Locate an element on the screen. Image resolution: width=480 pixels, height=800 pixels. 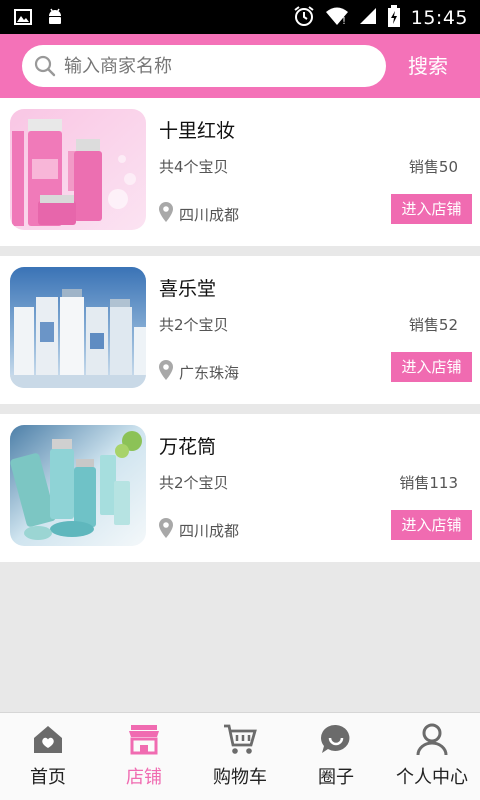
user-icon is located at coordinates (432, 739).